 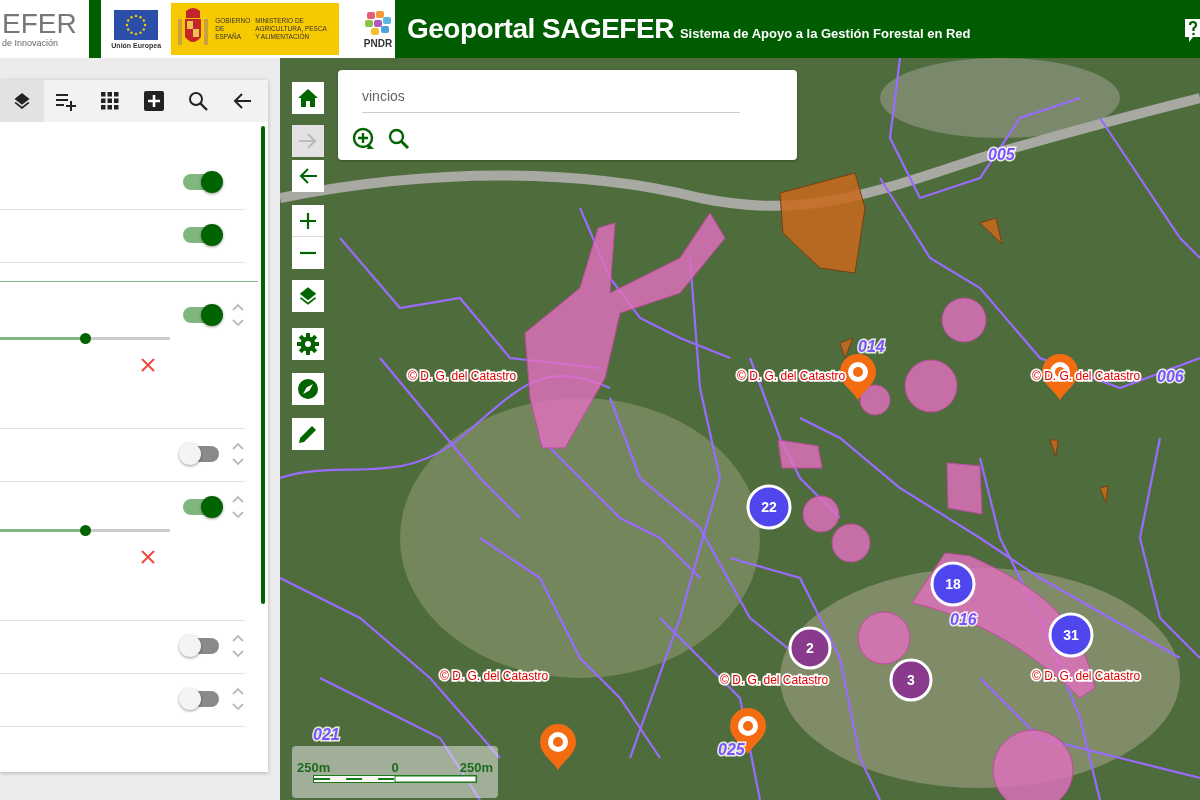 I want to click on scale-label: 0, so click(x=395, y=767).